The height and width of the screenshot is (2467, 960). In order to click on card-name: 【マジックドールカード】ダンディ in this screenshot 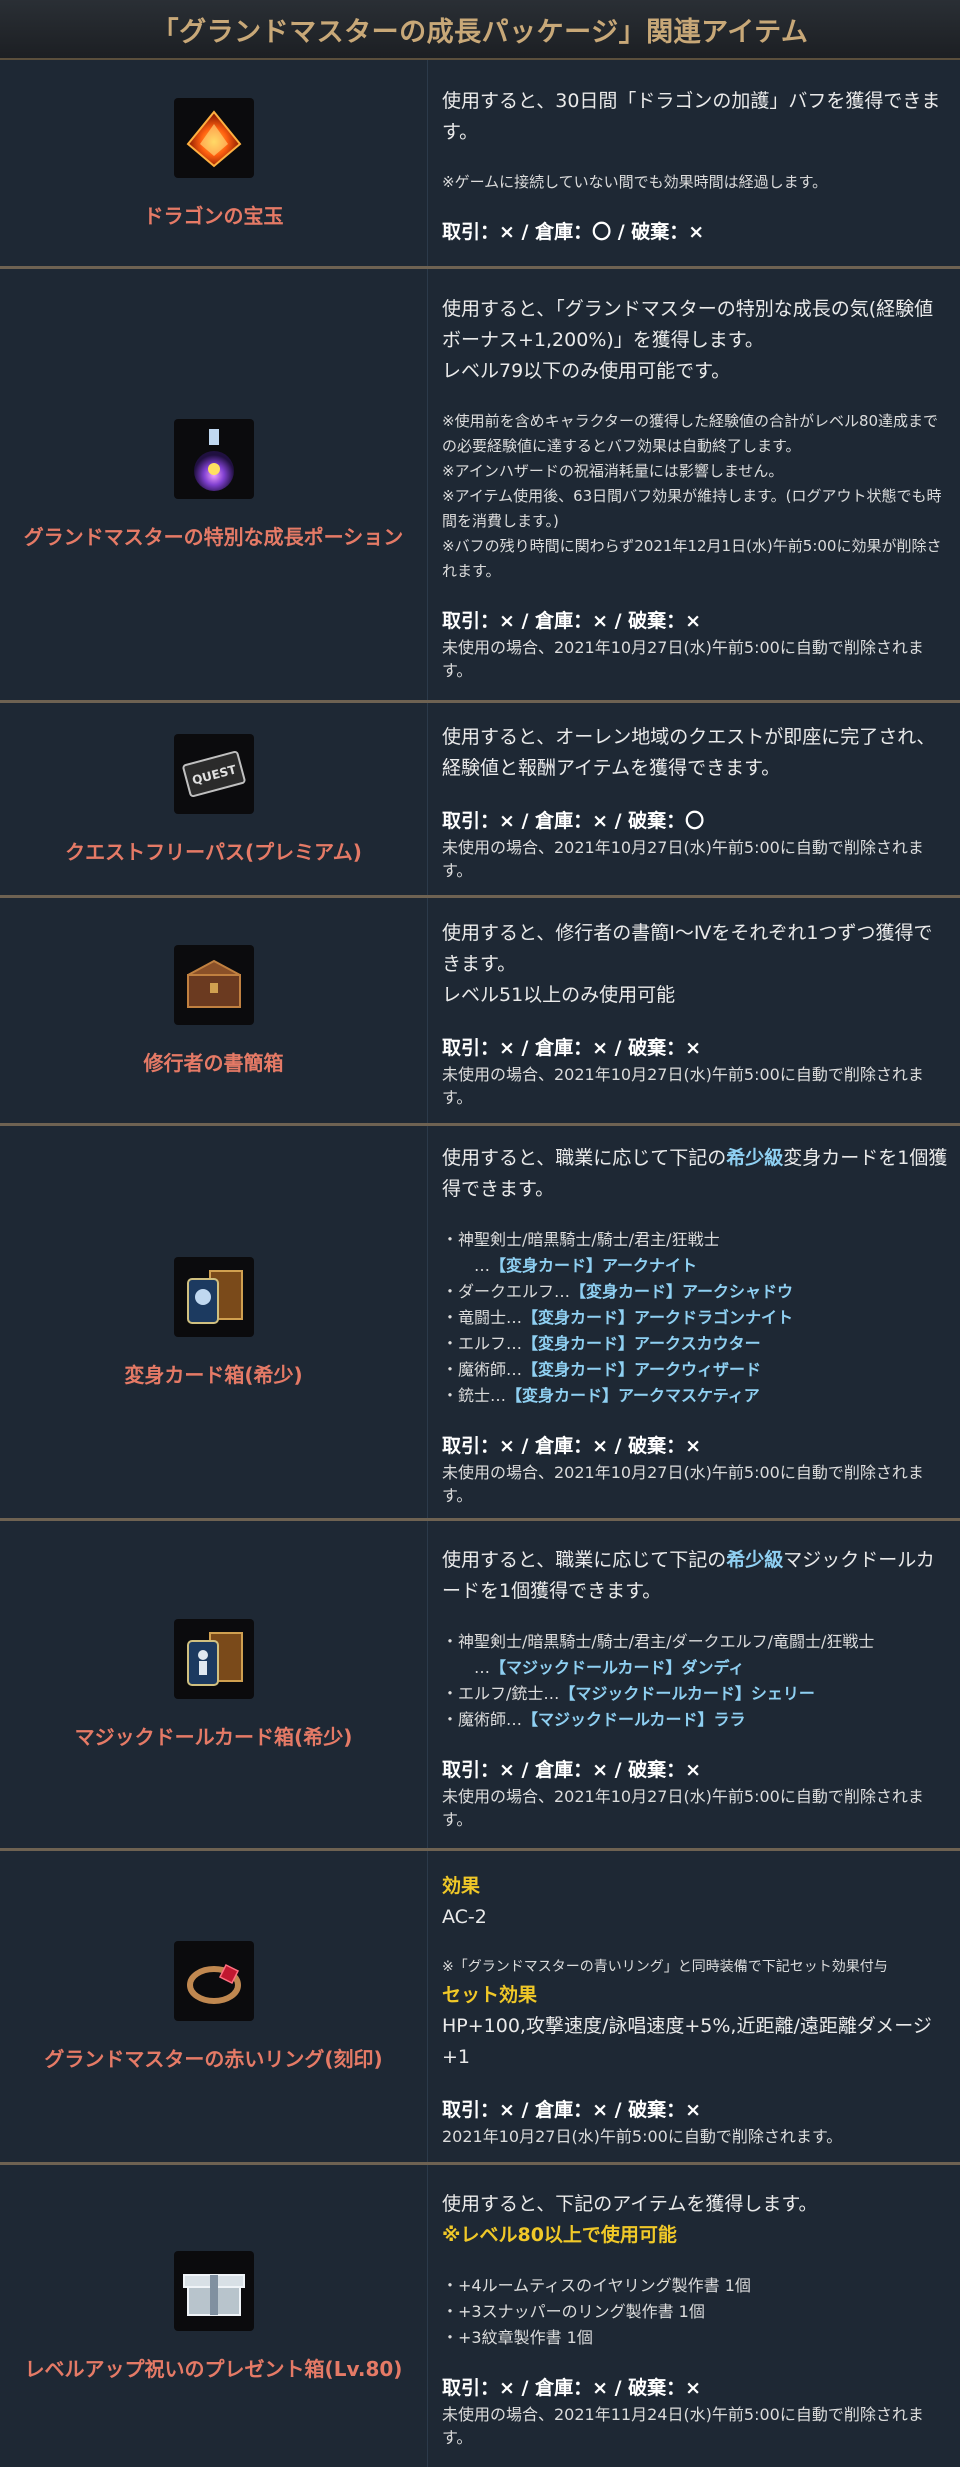, I will do `click(617, 1667)`.